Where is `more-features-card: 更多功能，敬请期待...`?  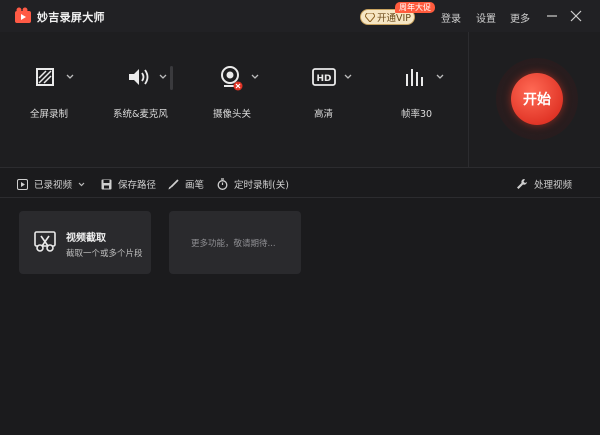
more-features-card: 更多功能，敬请期待... is located at coordinates (235, 242).